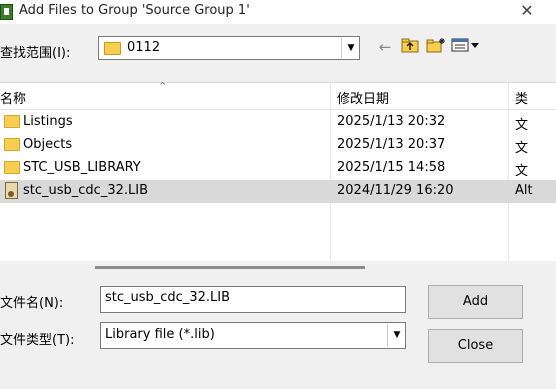 The image size is (556, 389). I want to click on file-name: STC_USB_LIBRARY, so click(82, 167).